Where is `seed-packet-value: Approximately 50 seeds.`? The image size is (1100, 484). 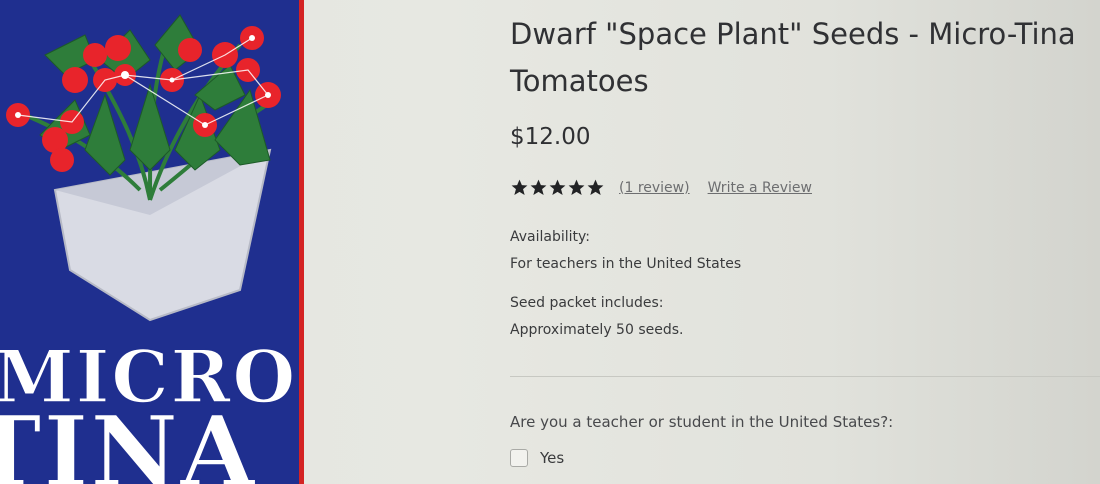
seed-packet-value: Approximately 50 seeds. is located at coordinates (597, 330).